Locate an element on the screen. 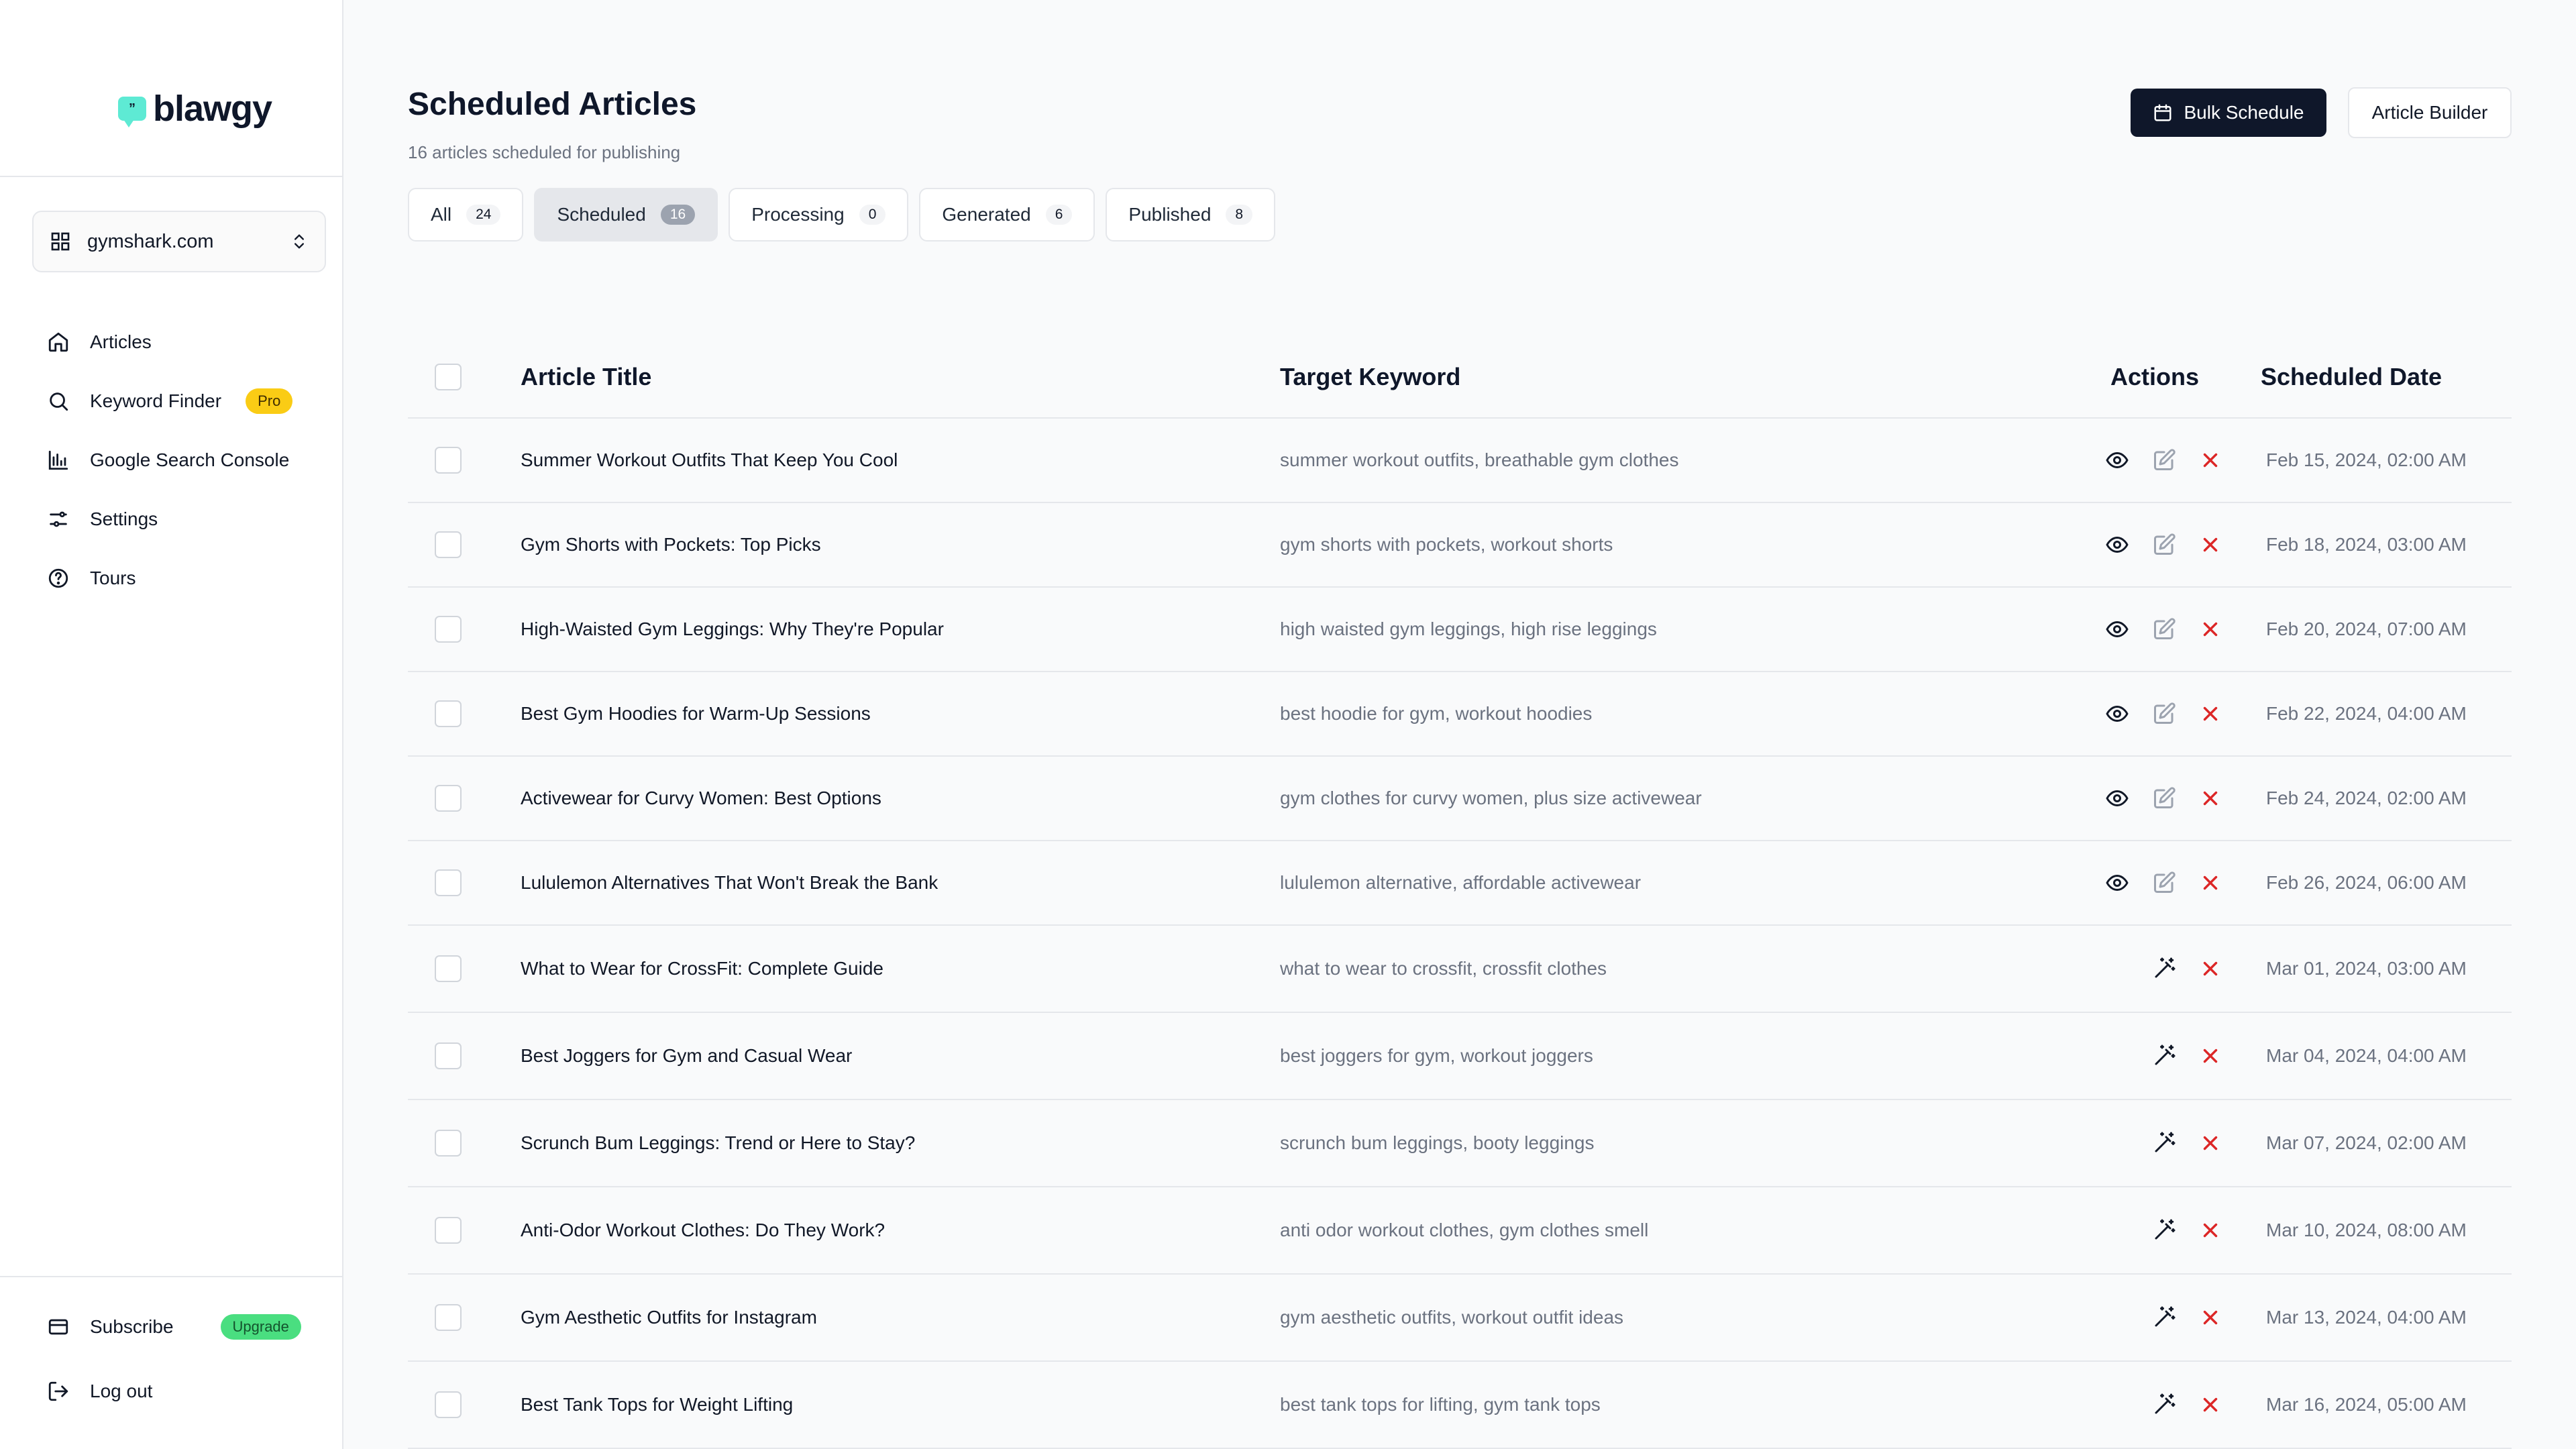 Image resolution: width=2576 pixels, height=1449 pixels. article-builder-button: Article Builder is located at coordinates (2430, 112).